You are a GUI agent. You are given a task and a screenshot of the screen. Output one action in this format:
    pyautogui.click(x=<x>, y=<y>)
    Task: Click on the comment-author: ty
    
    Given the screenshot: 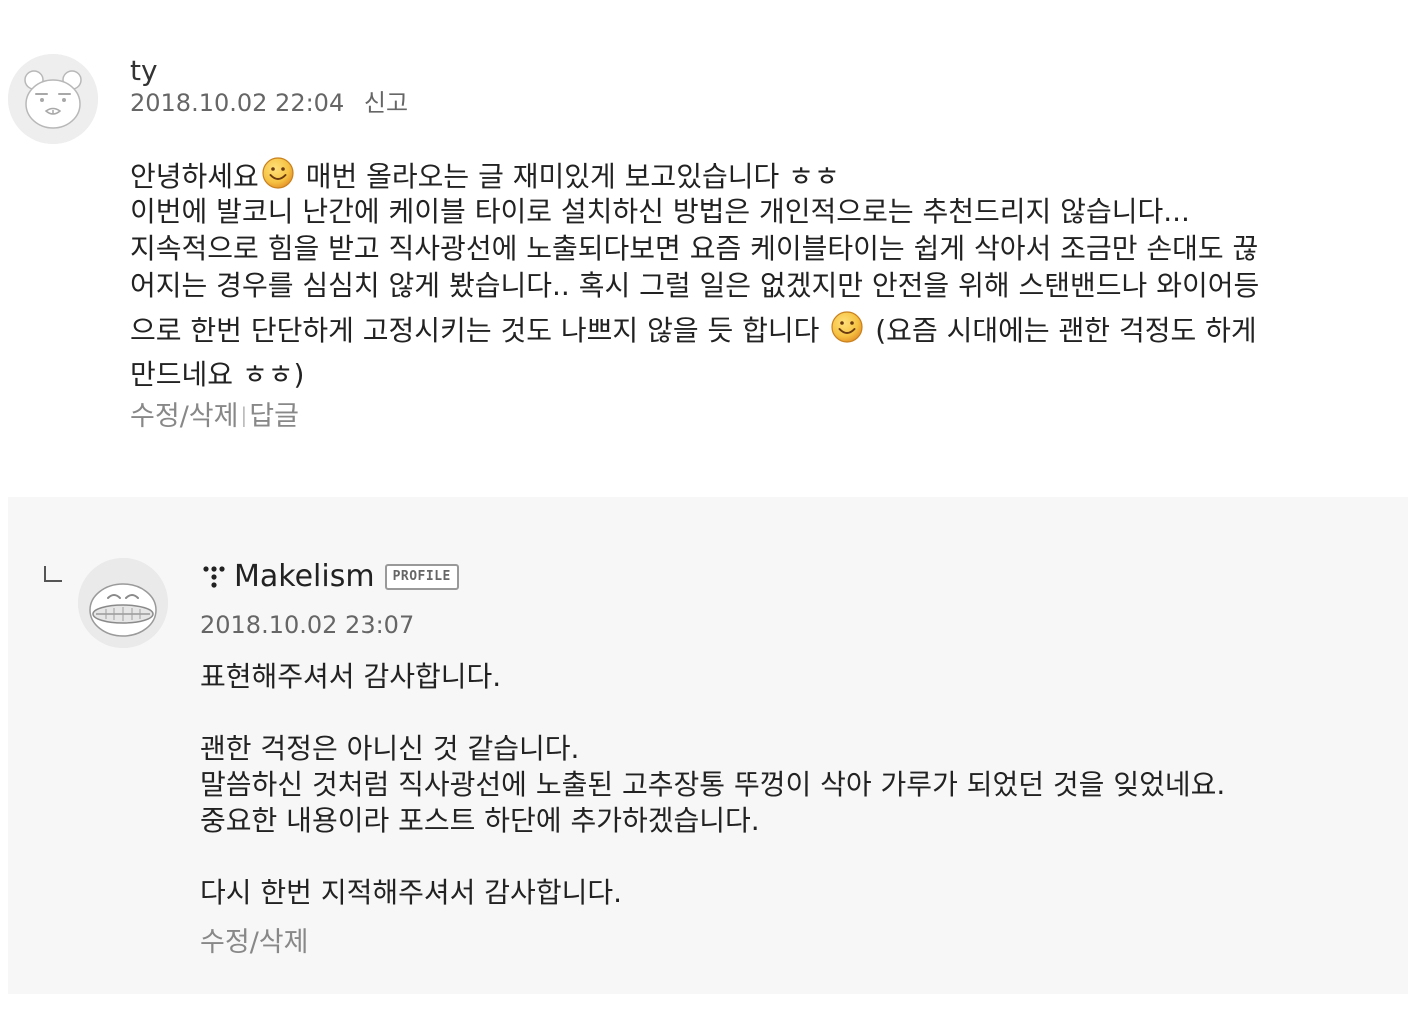 What is the action you would take?
    pyautogui.click(x=144, y=71)
    